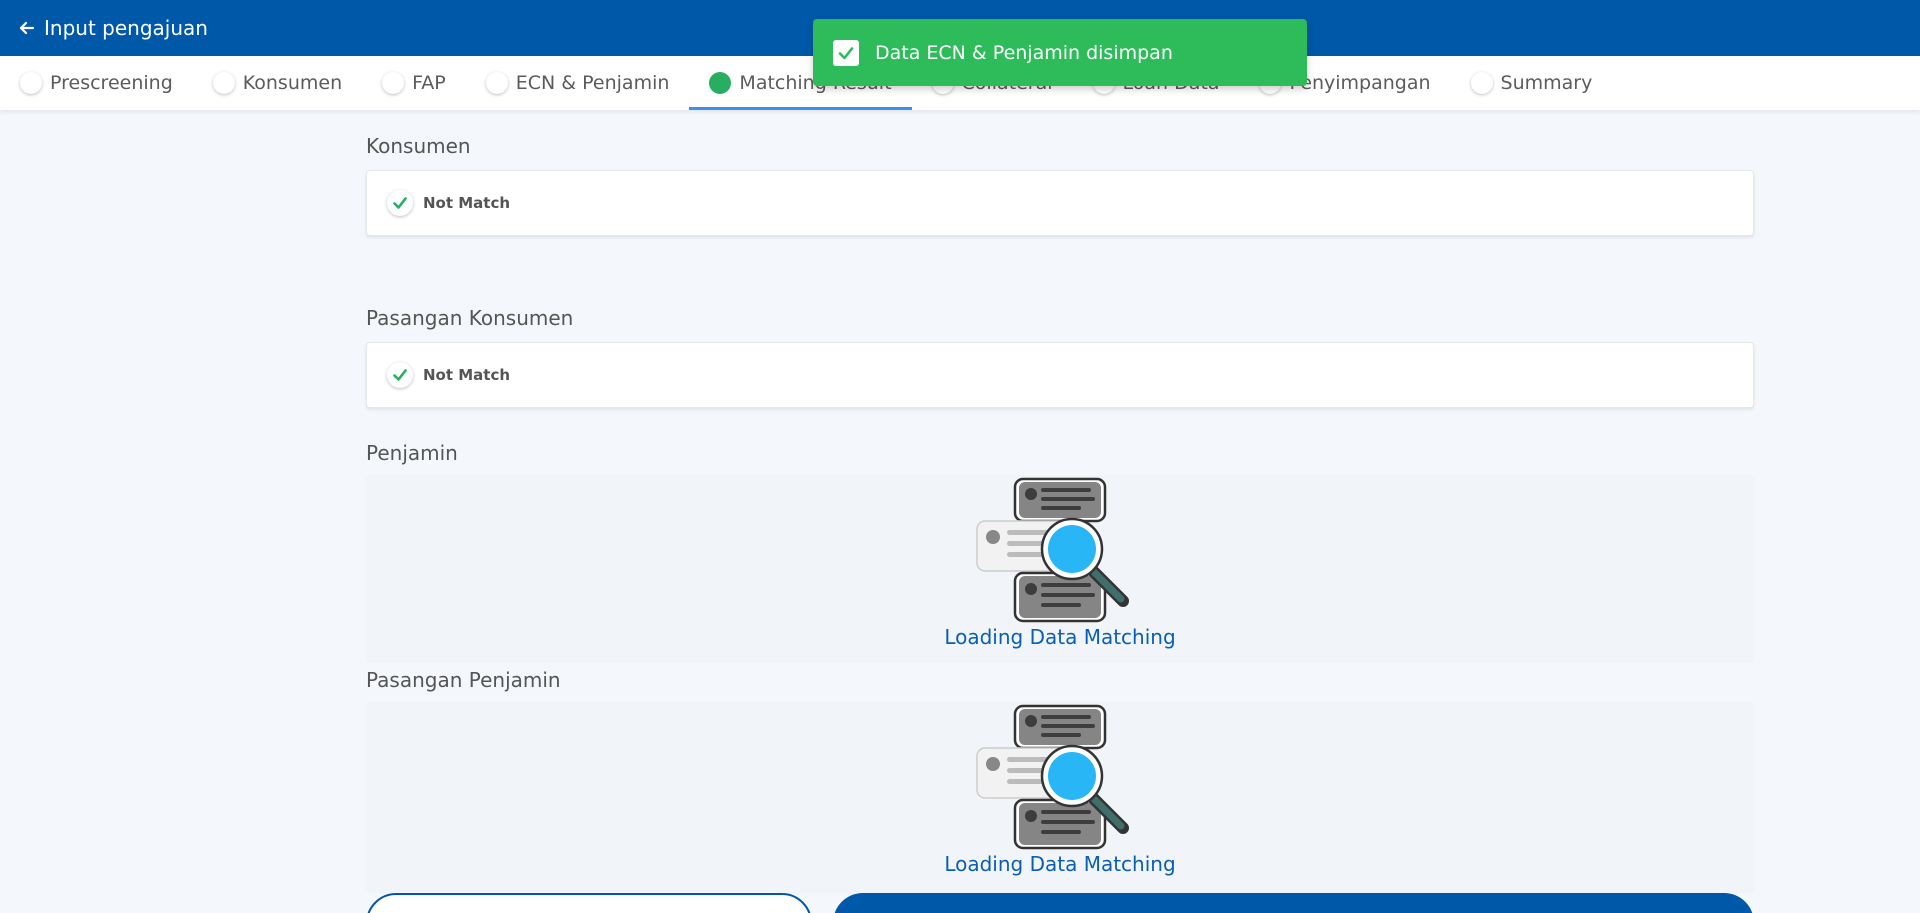  What do you see at coordinates (1360, 83) in the screenshot?
I see `tab-label: Penyimpangan` at bounding box center [1360, 83].